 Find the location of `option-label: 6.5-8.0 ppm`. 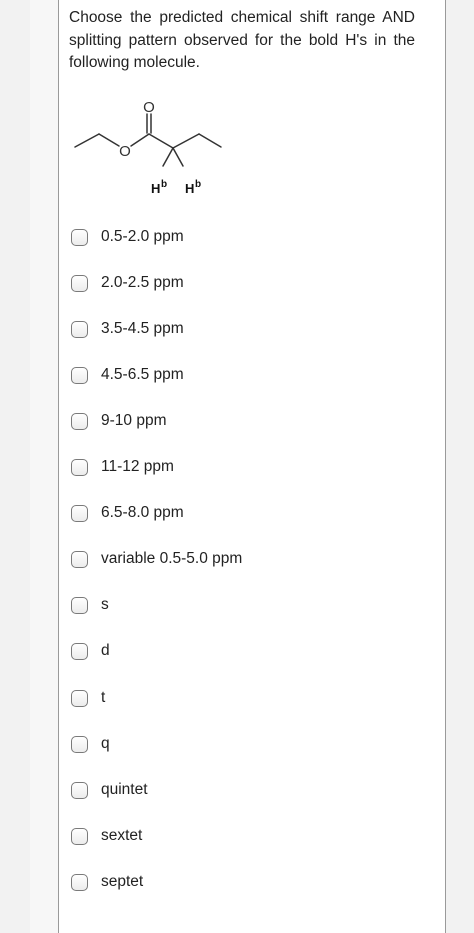

option-label: 6.5-8.0 ppm is located at coordinates (142, 512).